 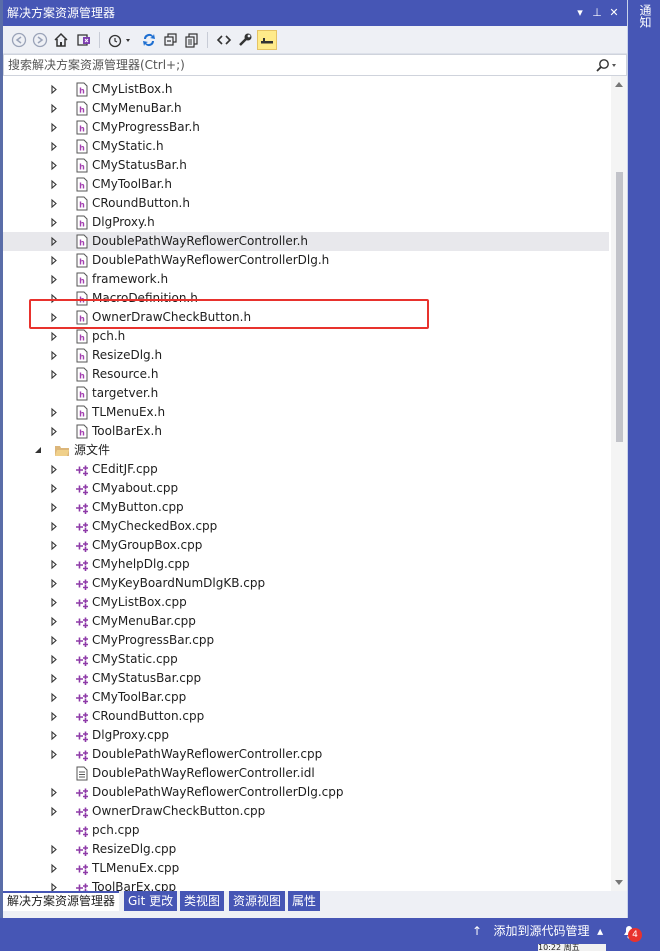 I want to click on properties-icon, so click(x=245, y=40).